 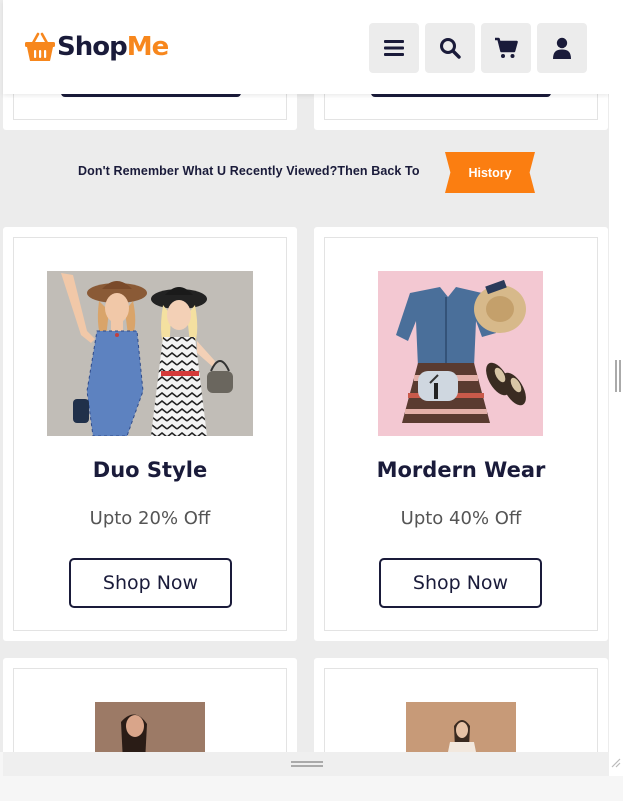 I want to click on product-image-duo-style, so click(x=150, y=353).